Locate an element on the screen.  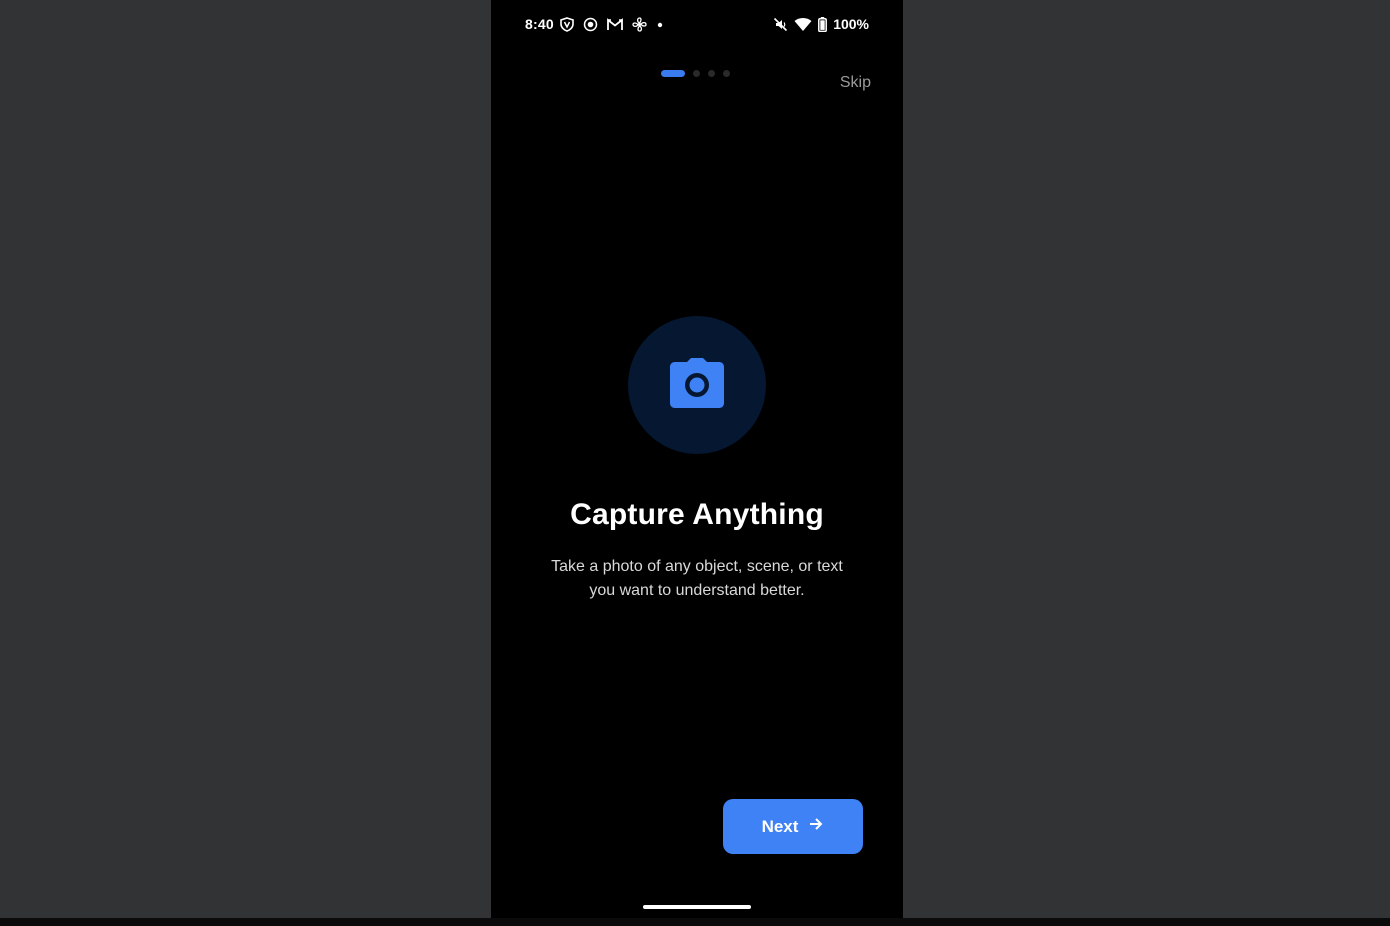
next-button: Next is located at coordinates (793, 826).